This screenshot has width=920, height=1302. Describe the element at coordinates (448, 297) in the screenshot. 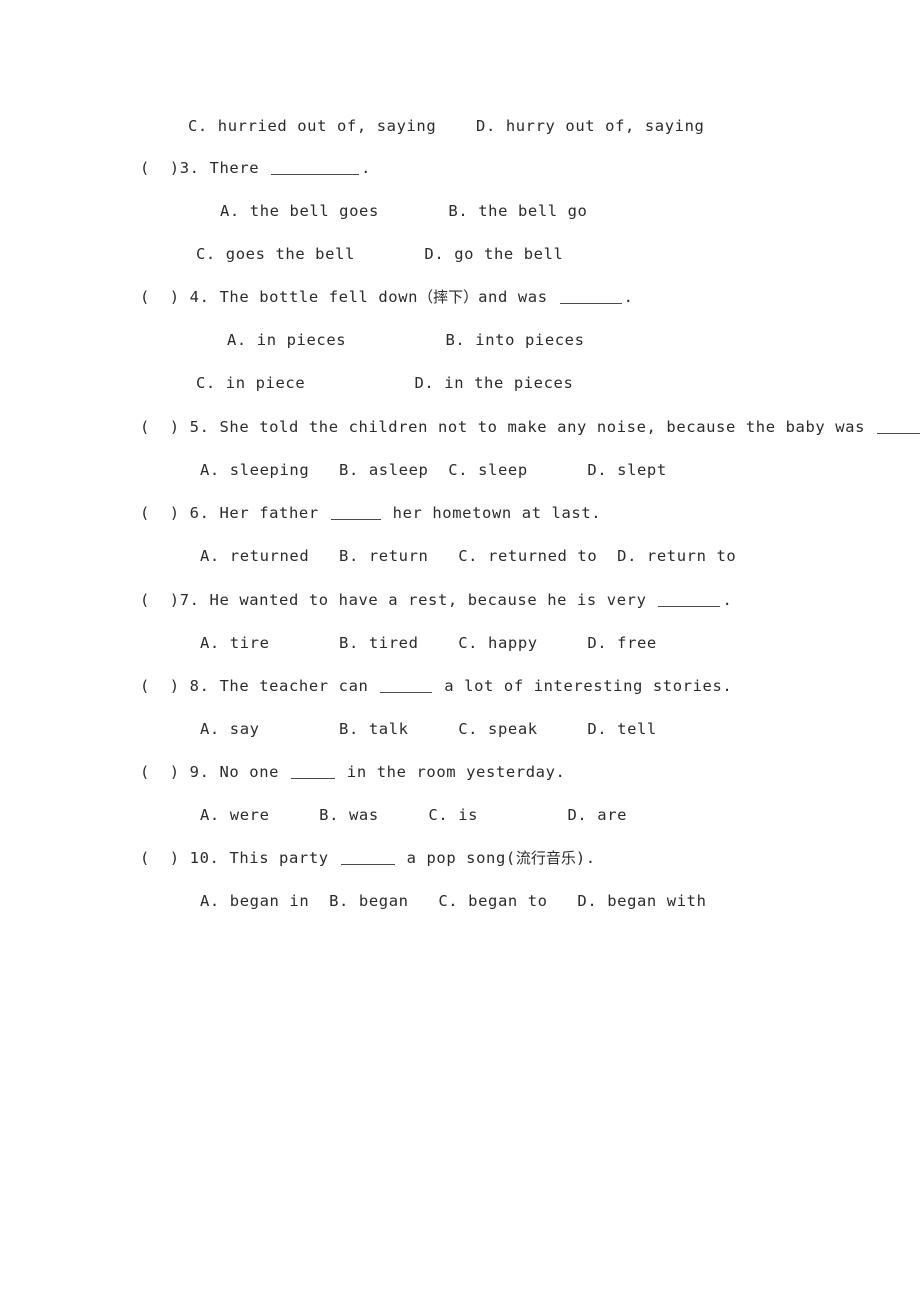

I see `chinese-gloss: （摔下）` at that location.